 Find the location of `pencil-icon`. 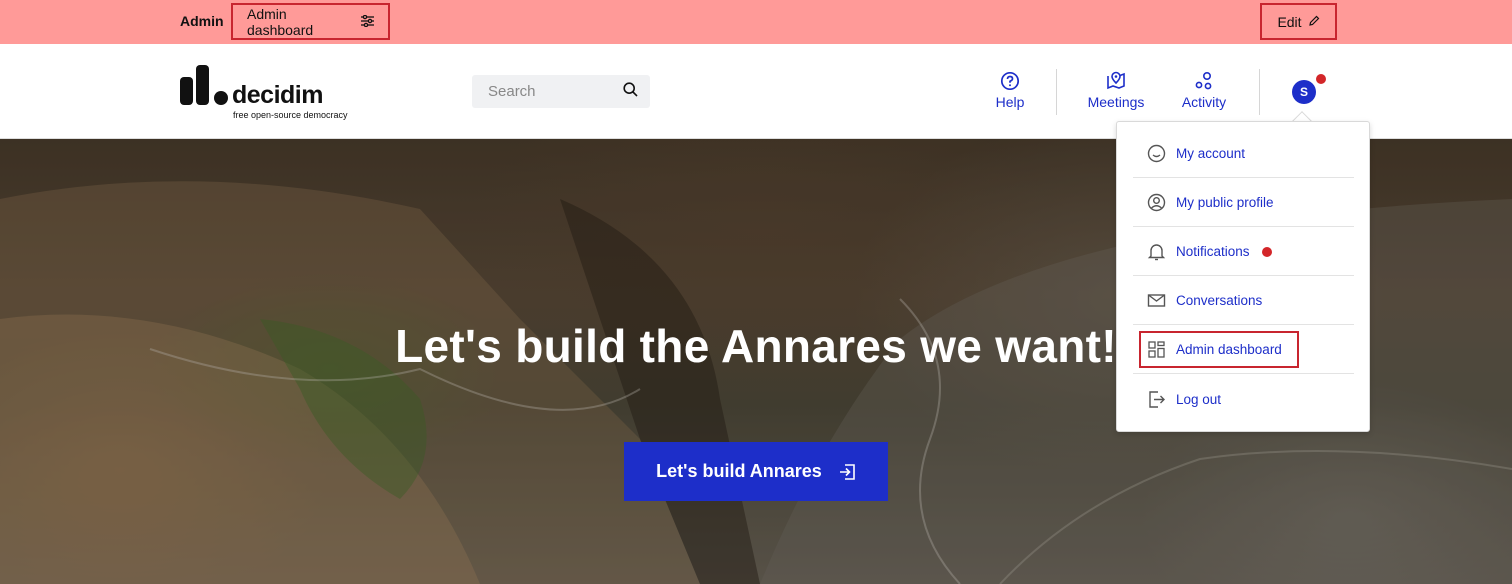

pencil-icon is located at coordinates (1314, 22).